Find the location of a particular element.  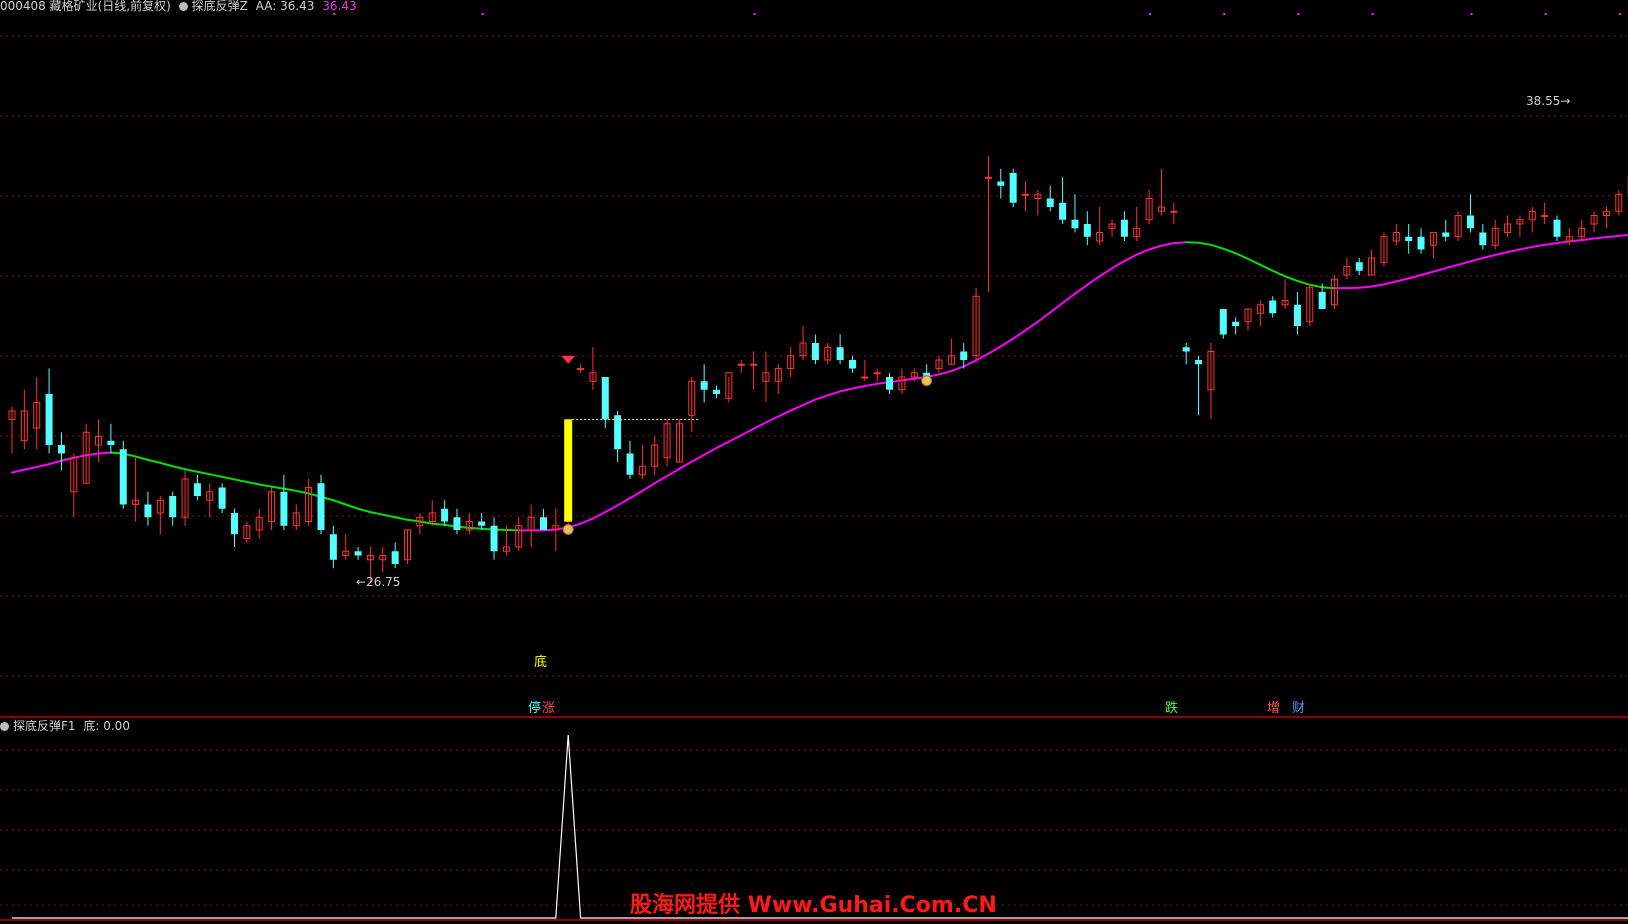

sub-indicator-name: 探底反弹F1 is located at coordinates (44, 726).